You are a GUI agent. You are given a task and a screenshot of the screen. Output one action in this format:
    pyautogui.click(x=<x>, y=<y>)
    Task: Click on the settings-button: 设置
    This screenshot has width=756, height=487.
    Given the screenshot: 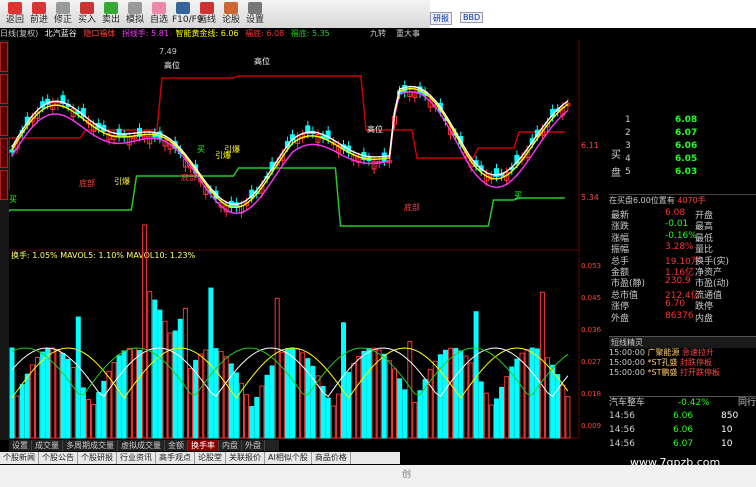 What is the action you would take?
    pyautogui.click(x=255, y=14)
    